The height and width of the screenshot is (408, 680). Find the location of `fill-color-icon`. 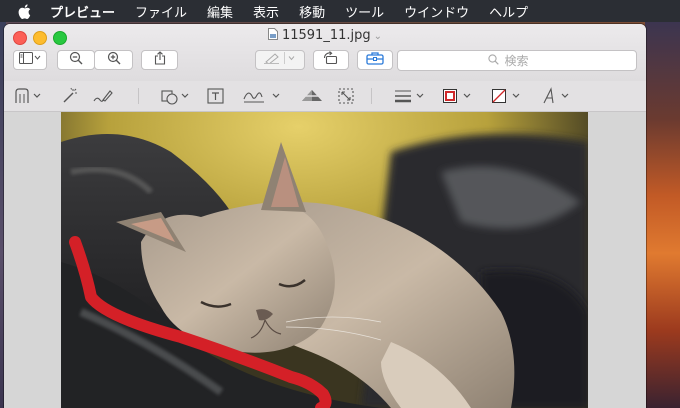

fill-color-icon is located at coordinates (508, 96).